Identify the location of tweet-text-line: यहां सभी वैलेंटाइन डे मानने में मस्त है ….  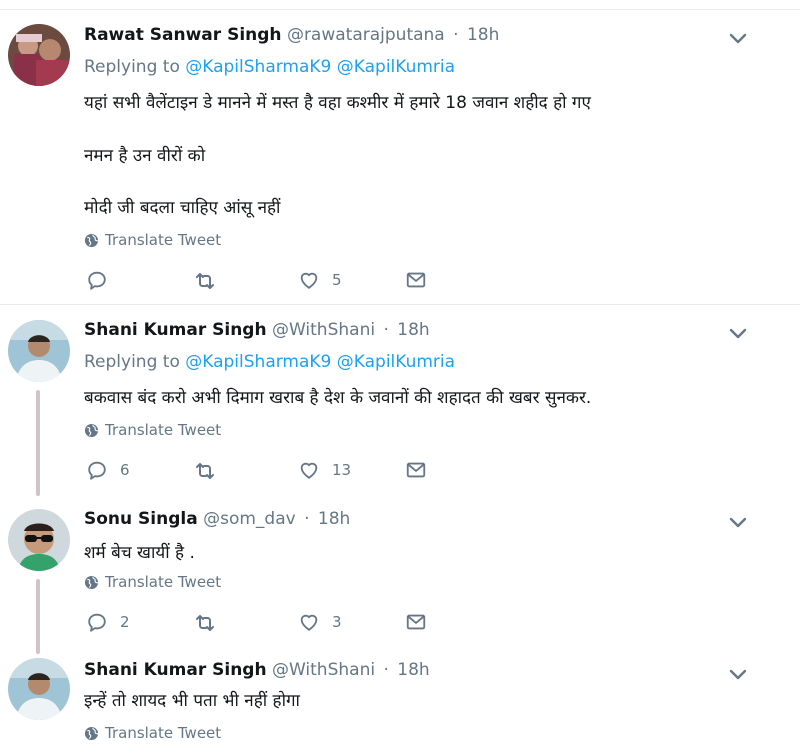
(337, 103).